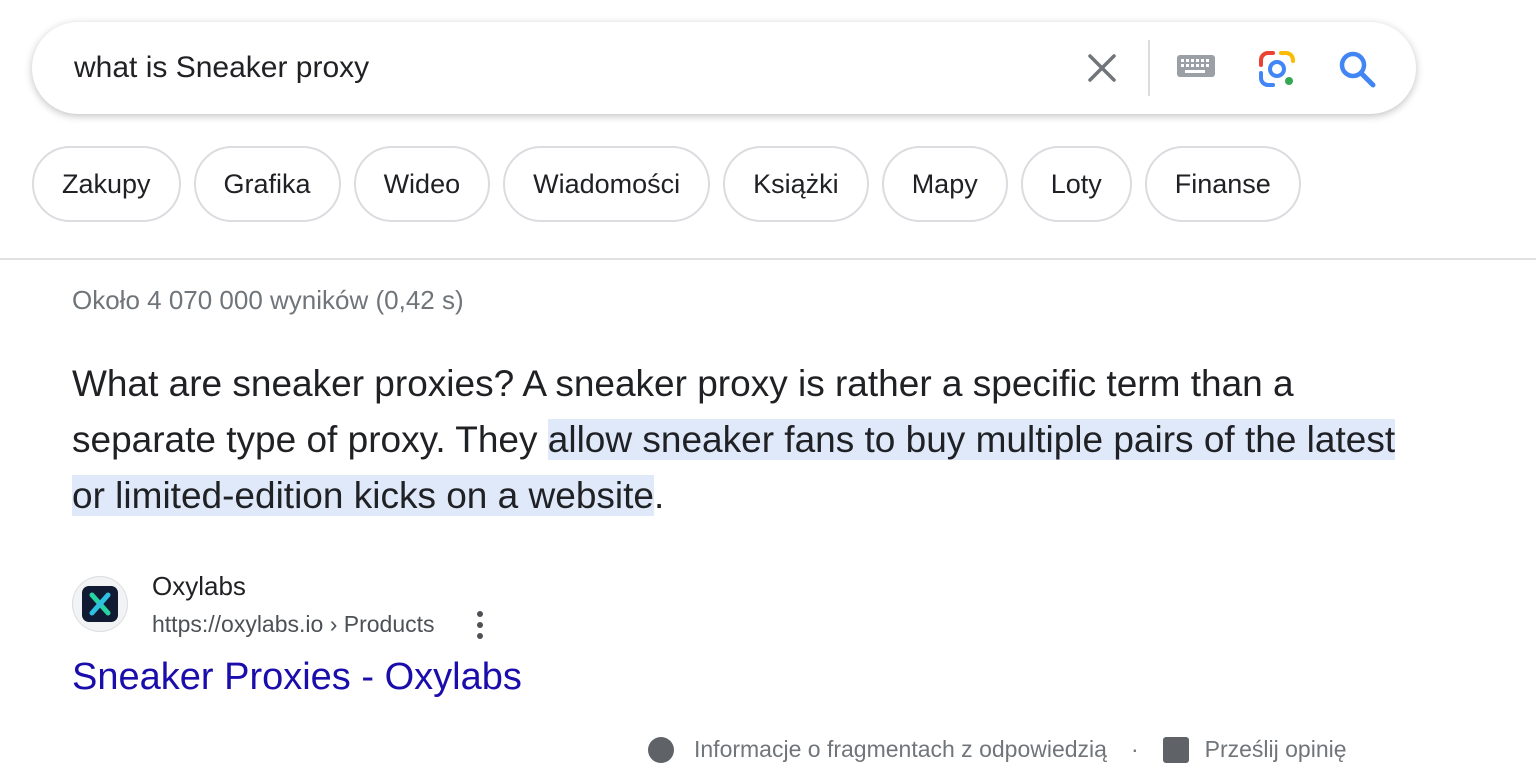 This screenshot has height=763, width=1536. What do you see at coordinates (944, 184) in the screenshot?
I see `chip-maps: Mapy` at bounding box center [944, 184].